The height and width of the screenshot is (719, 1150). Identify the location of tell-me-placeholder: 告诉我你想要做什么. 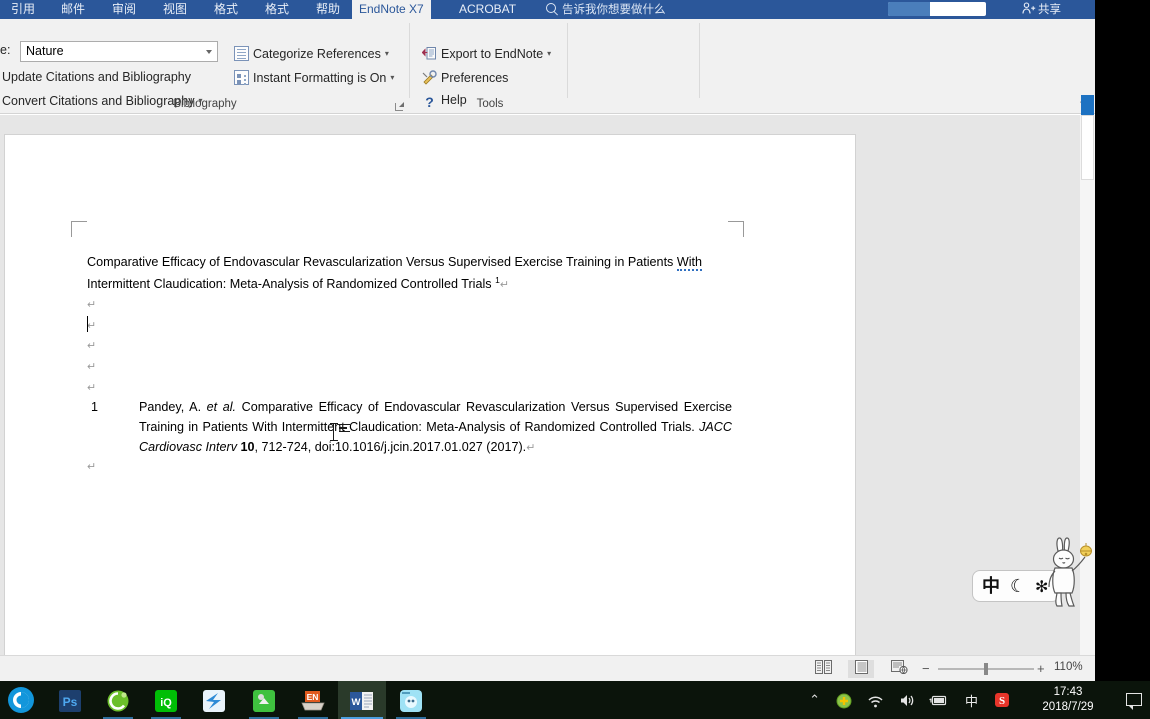
(614, 10).